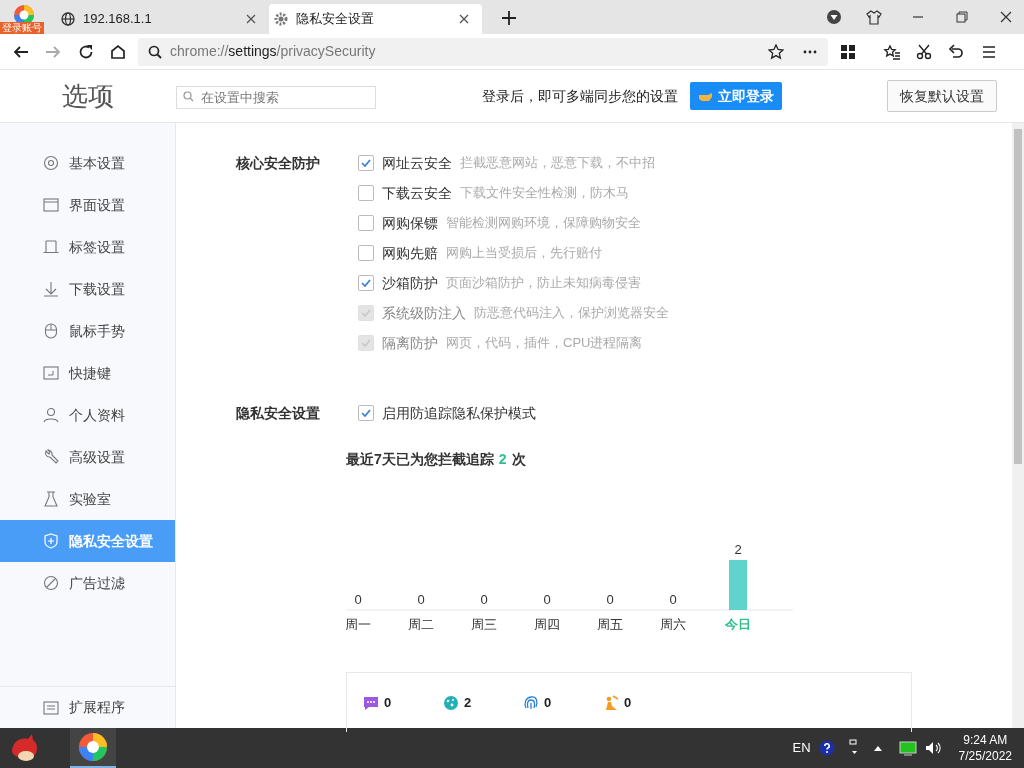  What do you see at coordinates (543, 283) in the screenshot?
I see `option-description: 页面沙箱防护，防止未知病毒侵害` at bounding box center [543, 283].